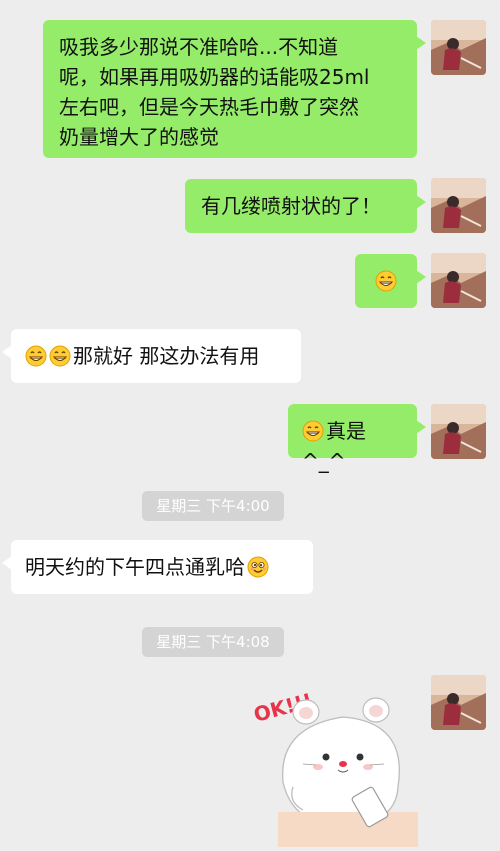 The image size is (500, 851). What do you see at coordinates (139, 137) in the screenshot?
I see `message-line: 奶量增大了的感觉` at bounding box center [139, 137].